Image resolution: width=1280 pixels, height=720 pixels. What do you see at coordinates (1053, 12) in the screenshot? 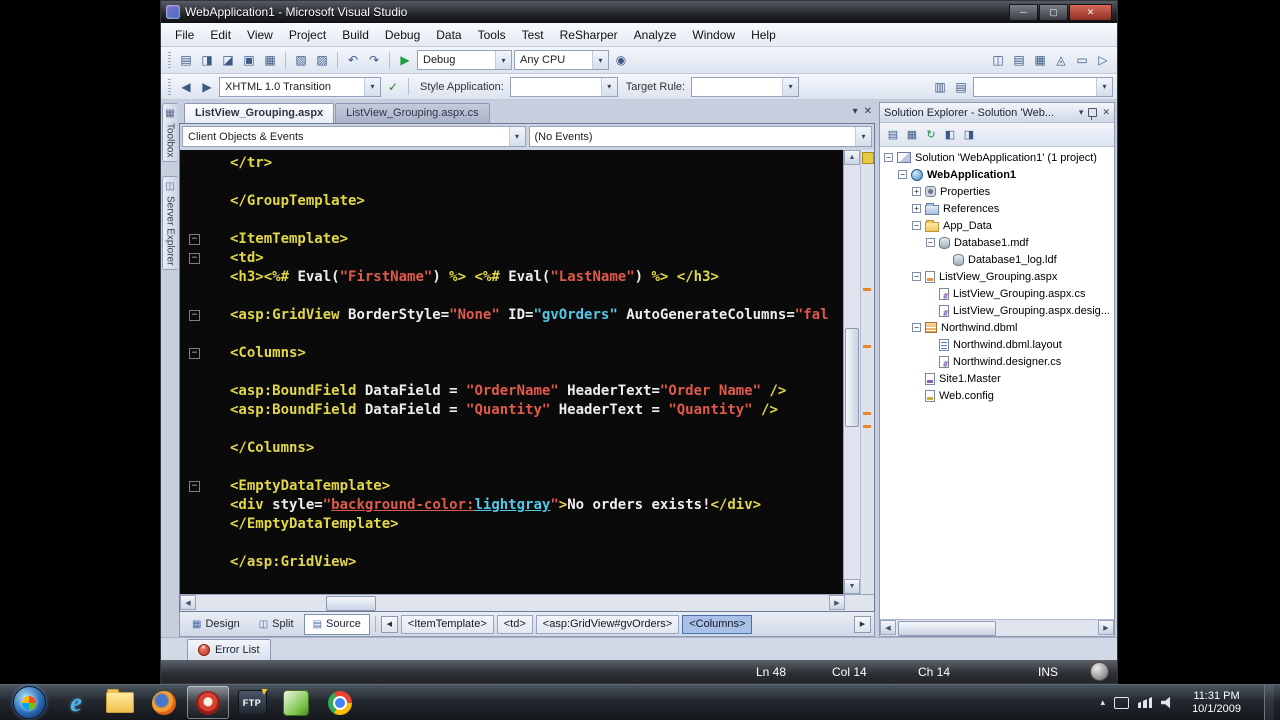
I see `maximize-button: ▢` at bounding box center [1053, 12].